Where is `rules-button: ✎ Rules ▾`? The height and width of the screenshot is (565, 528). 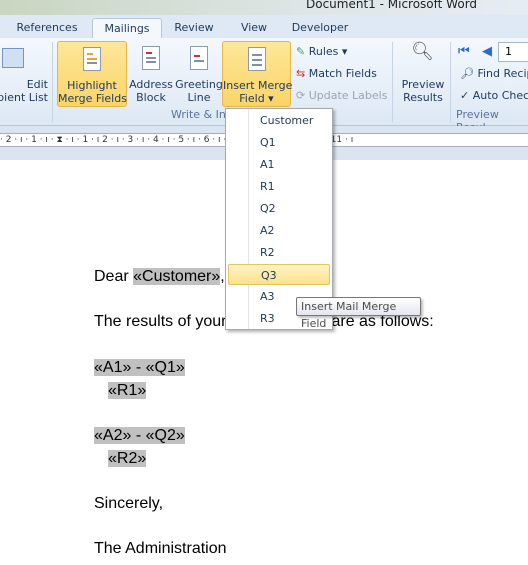
rules-button: ✎ Rules ▾ is located at coordinates (321, 51).